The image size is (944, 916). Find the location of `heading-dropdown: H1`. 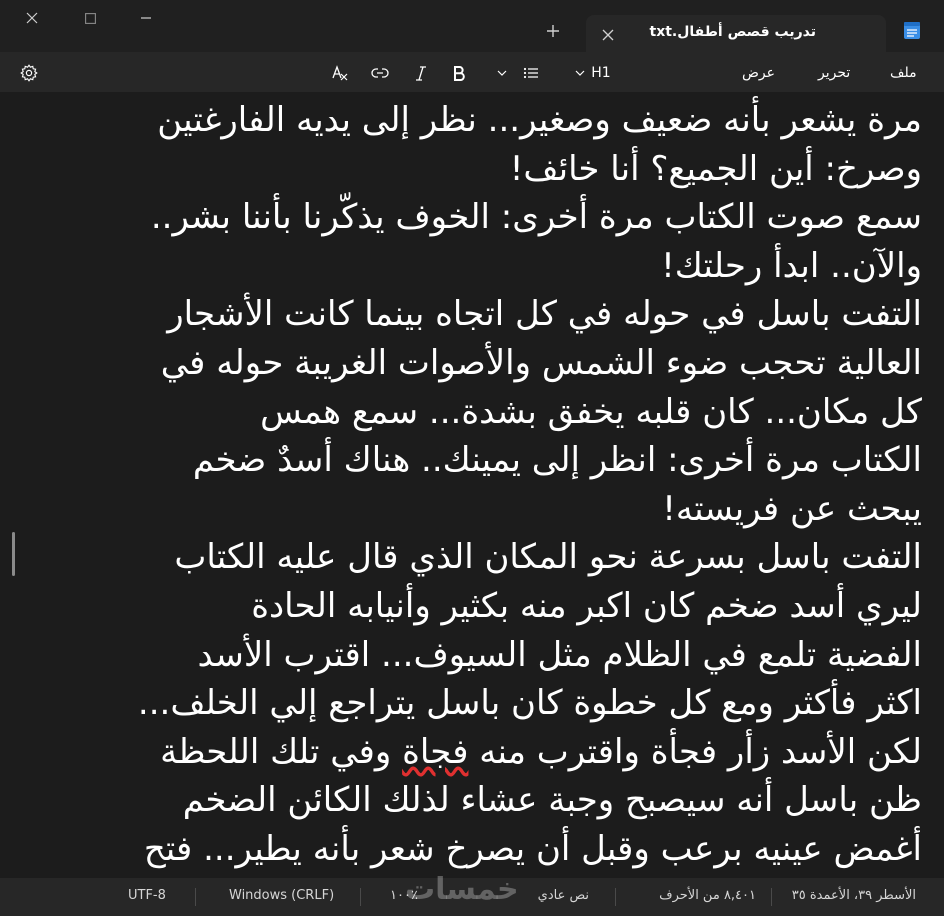

heading-dropdown: H1 is located at coordinates (593, 73).